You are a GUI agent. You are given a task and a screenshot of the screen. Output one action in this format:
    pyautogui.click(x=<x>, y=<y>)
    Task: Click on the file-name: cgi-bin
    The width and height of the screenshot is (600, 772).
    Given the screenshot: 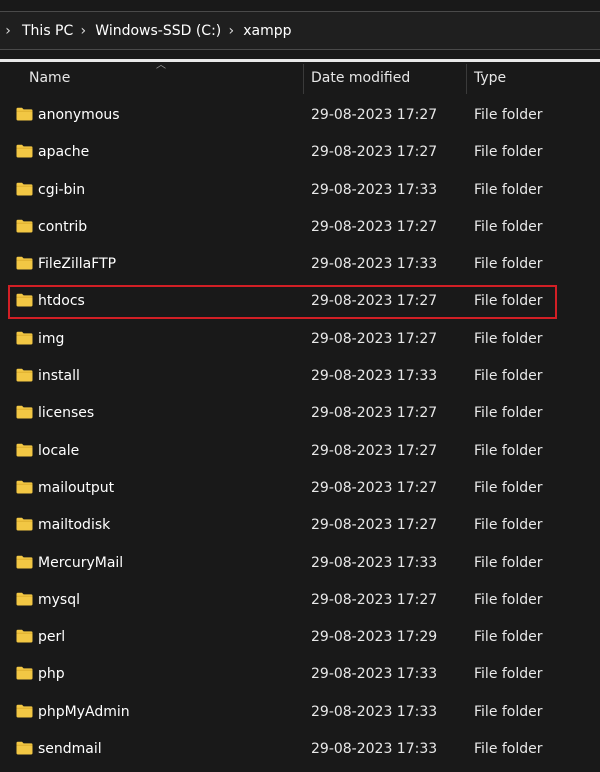 What is the action you would take?
    pyautogui.click(x=62, y=189)
    